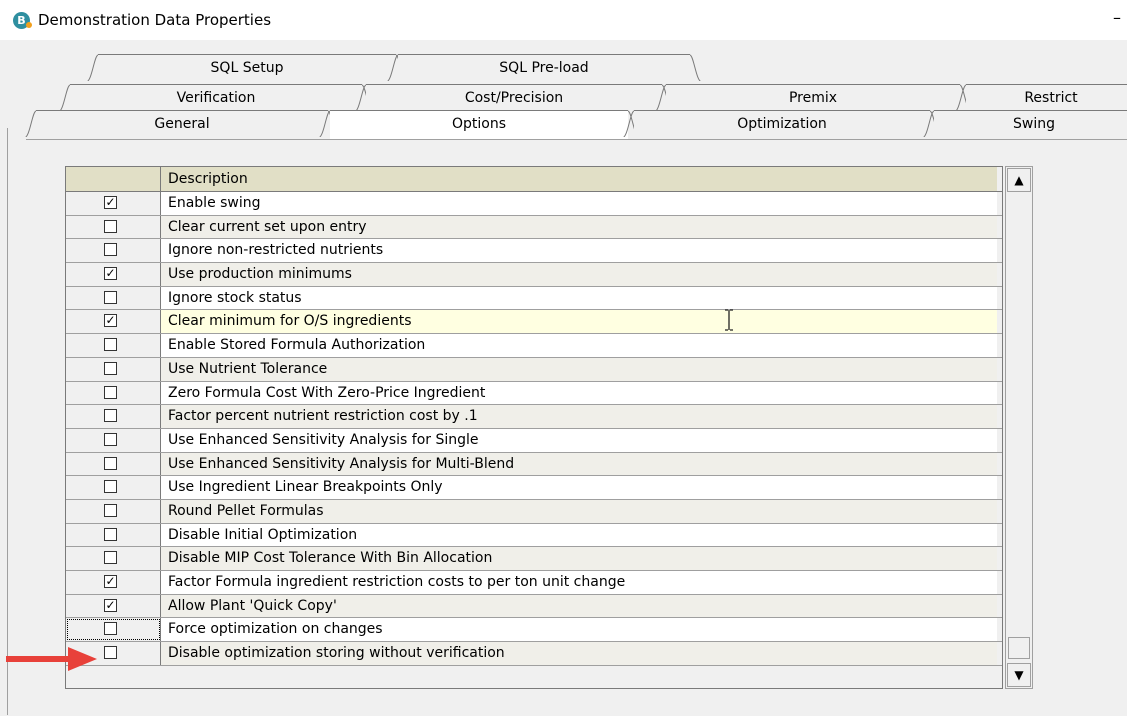 The image size is (1127, 716). I want to click on table-row: ✓ Clear minimum for O/S ingredients, so click(534, 322).